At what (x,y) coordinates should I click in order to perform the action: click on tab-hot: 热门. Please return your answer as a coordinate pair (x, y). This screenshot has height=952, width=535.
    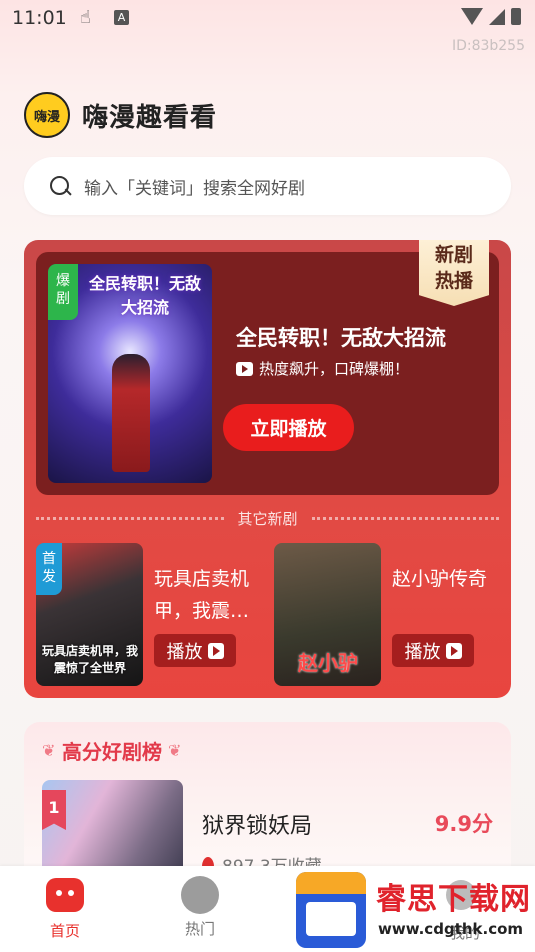
    Looking at the image, I should click on (200, 907).